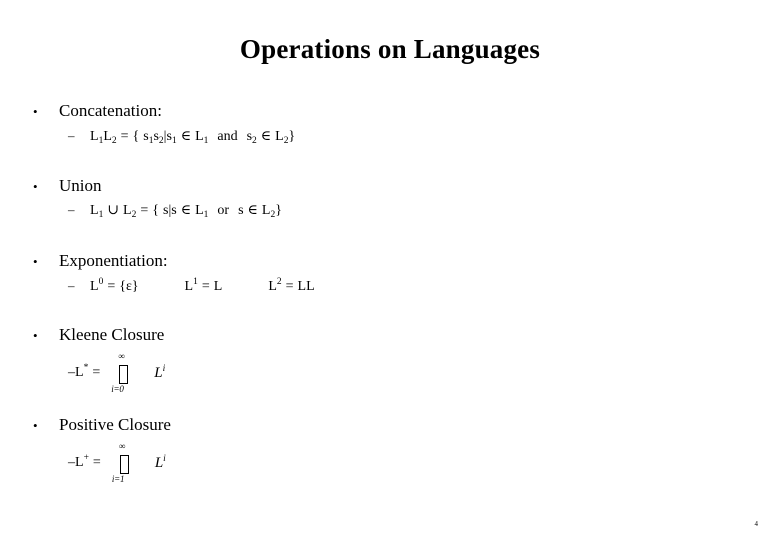 This screenshot has height=540, width=780. Describe the element at coordinates (80, 185) in the screenshot. I see `bullet-label-union: Union` at that location.